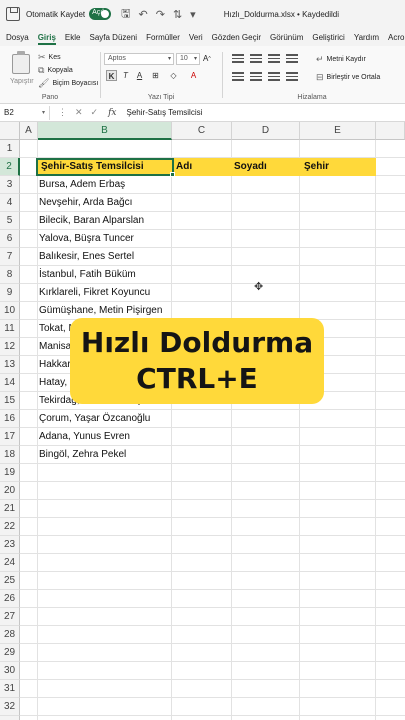  Describe the element at coordinates (10, 563) in the screenshot. I see `row-header-24: 24` at that location.